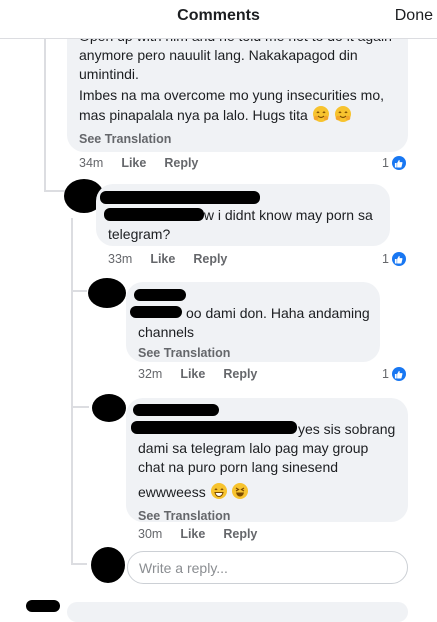  I want to click on comment-text-line: dami sa telegram lalo pag may group, so click(253, 448).